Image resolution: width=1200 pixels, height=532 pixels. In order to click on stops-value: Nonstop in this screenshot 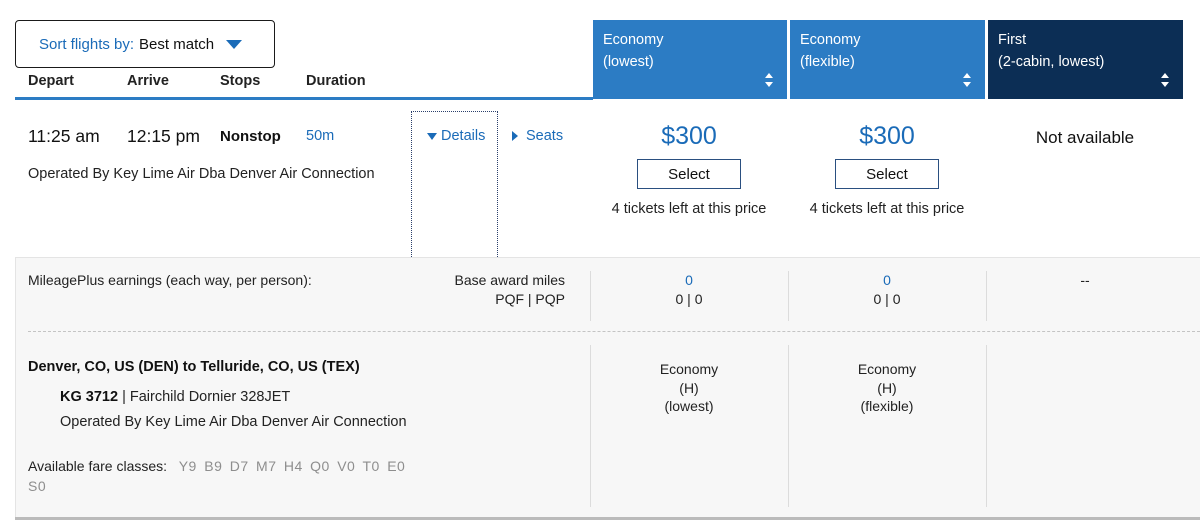, I will do `click(250, 136)`.